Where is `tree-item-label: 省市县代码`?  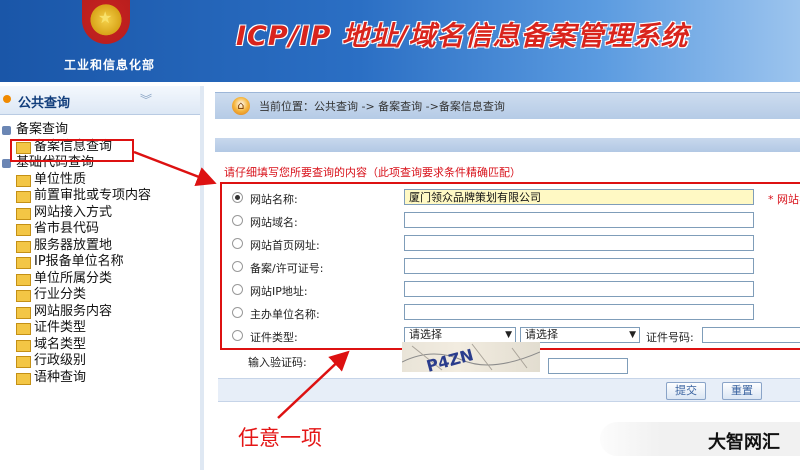
tree-item-label: 省市县代码 is located at coordinates (67, 228).